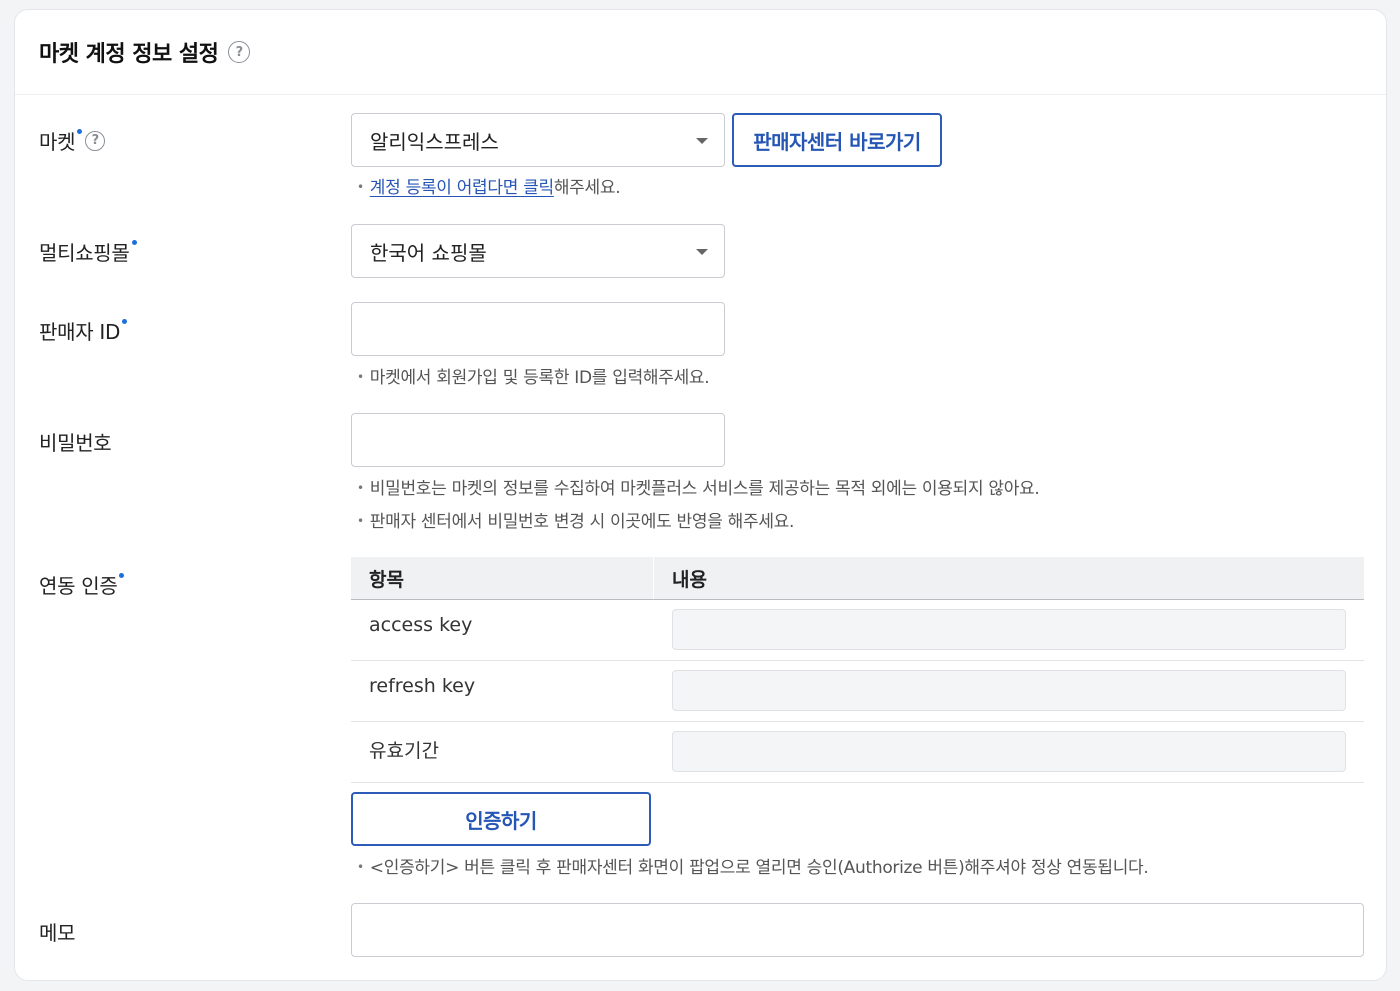  Describe the element at coordinates (422, 686) in the screenshot. I see `refresh-key-label: refresh key` at that location.